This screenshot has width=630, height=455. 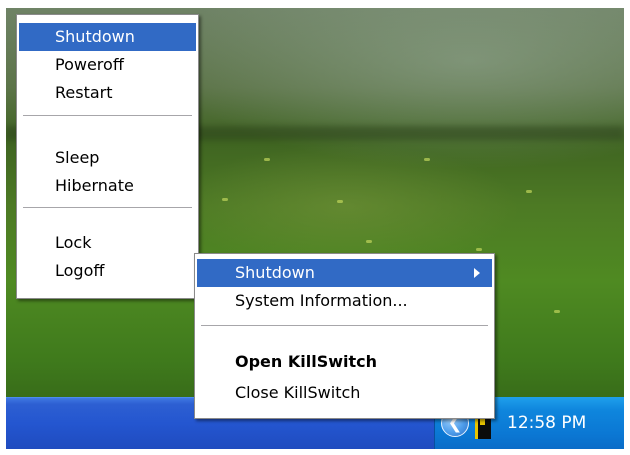 What do you see at coordinates (344, 362) in the screenshot?
I see `tray-menu-item-open-killswitch: Open KillSwitch` at bounding box center [344, 362].